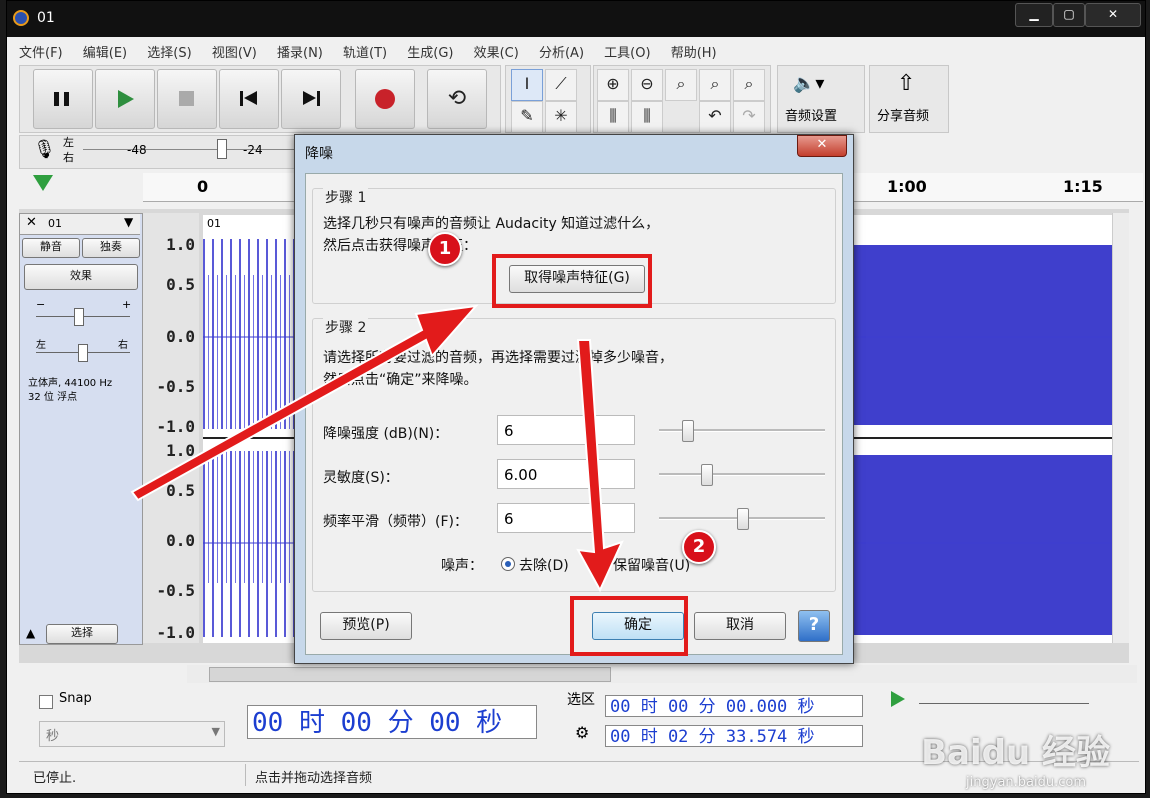  Describe the element at coordinates (180, 284) in the screenshot. I see `scale-label: 0.5` at that location.